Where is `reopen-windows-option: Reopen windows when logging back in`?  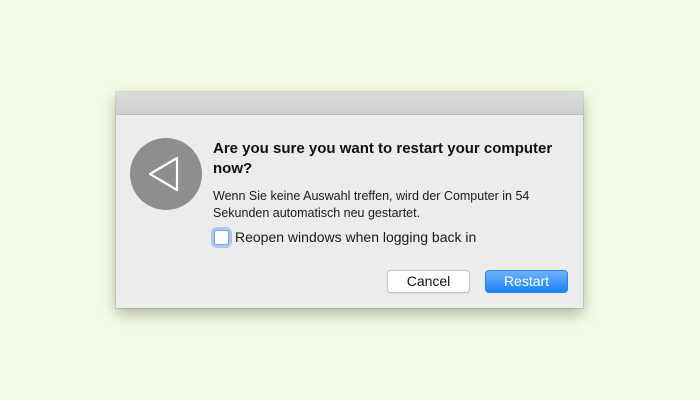
reopen-windows-option: Reopen windows when logging back in is located at coordinates (344, 237).